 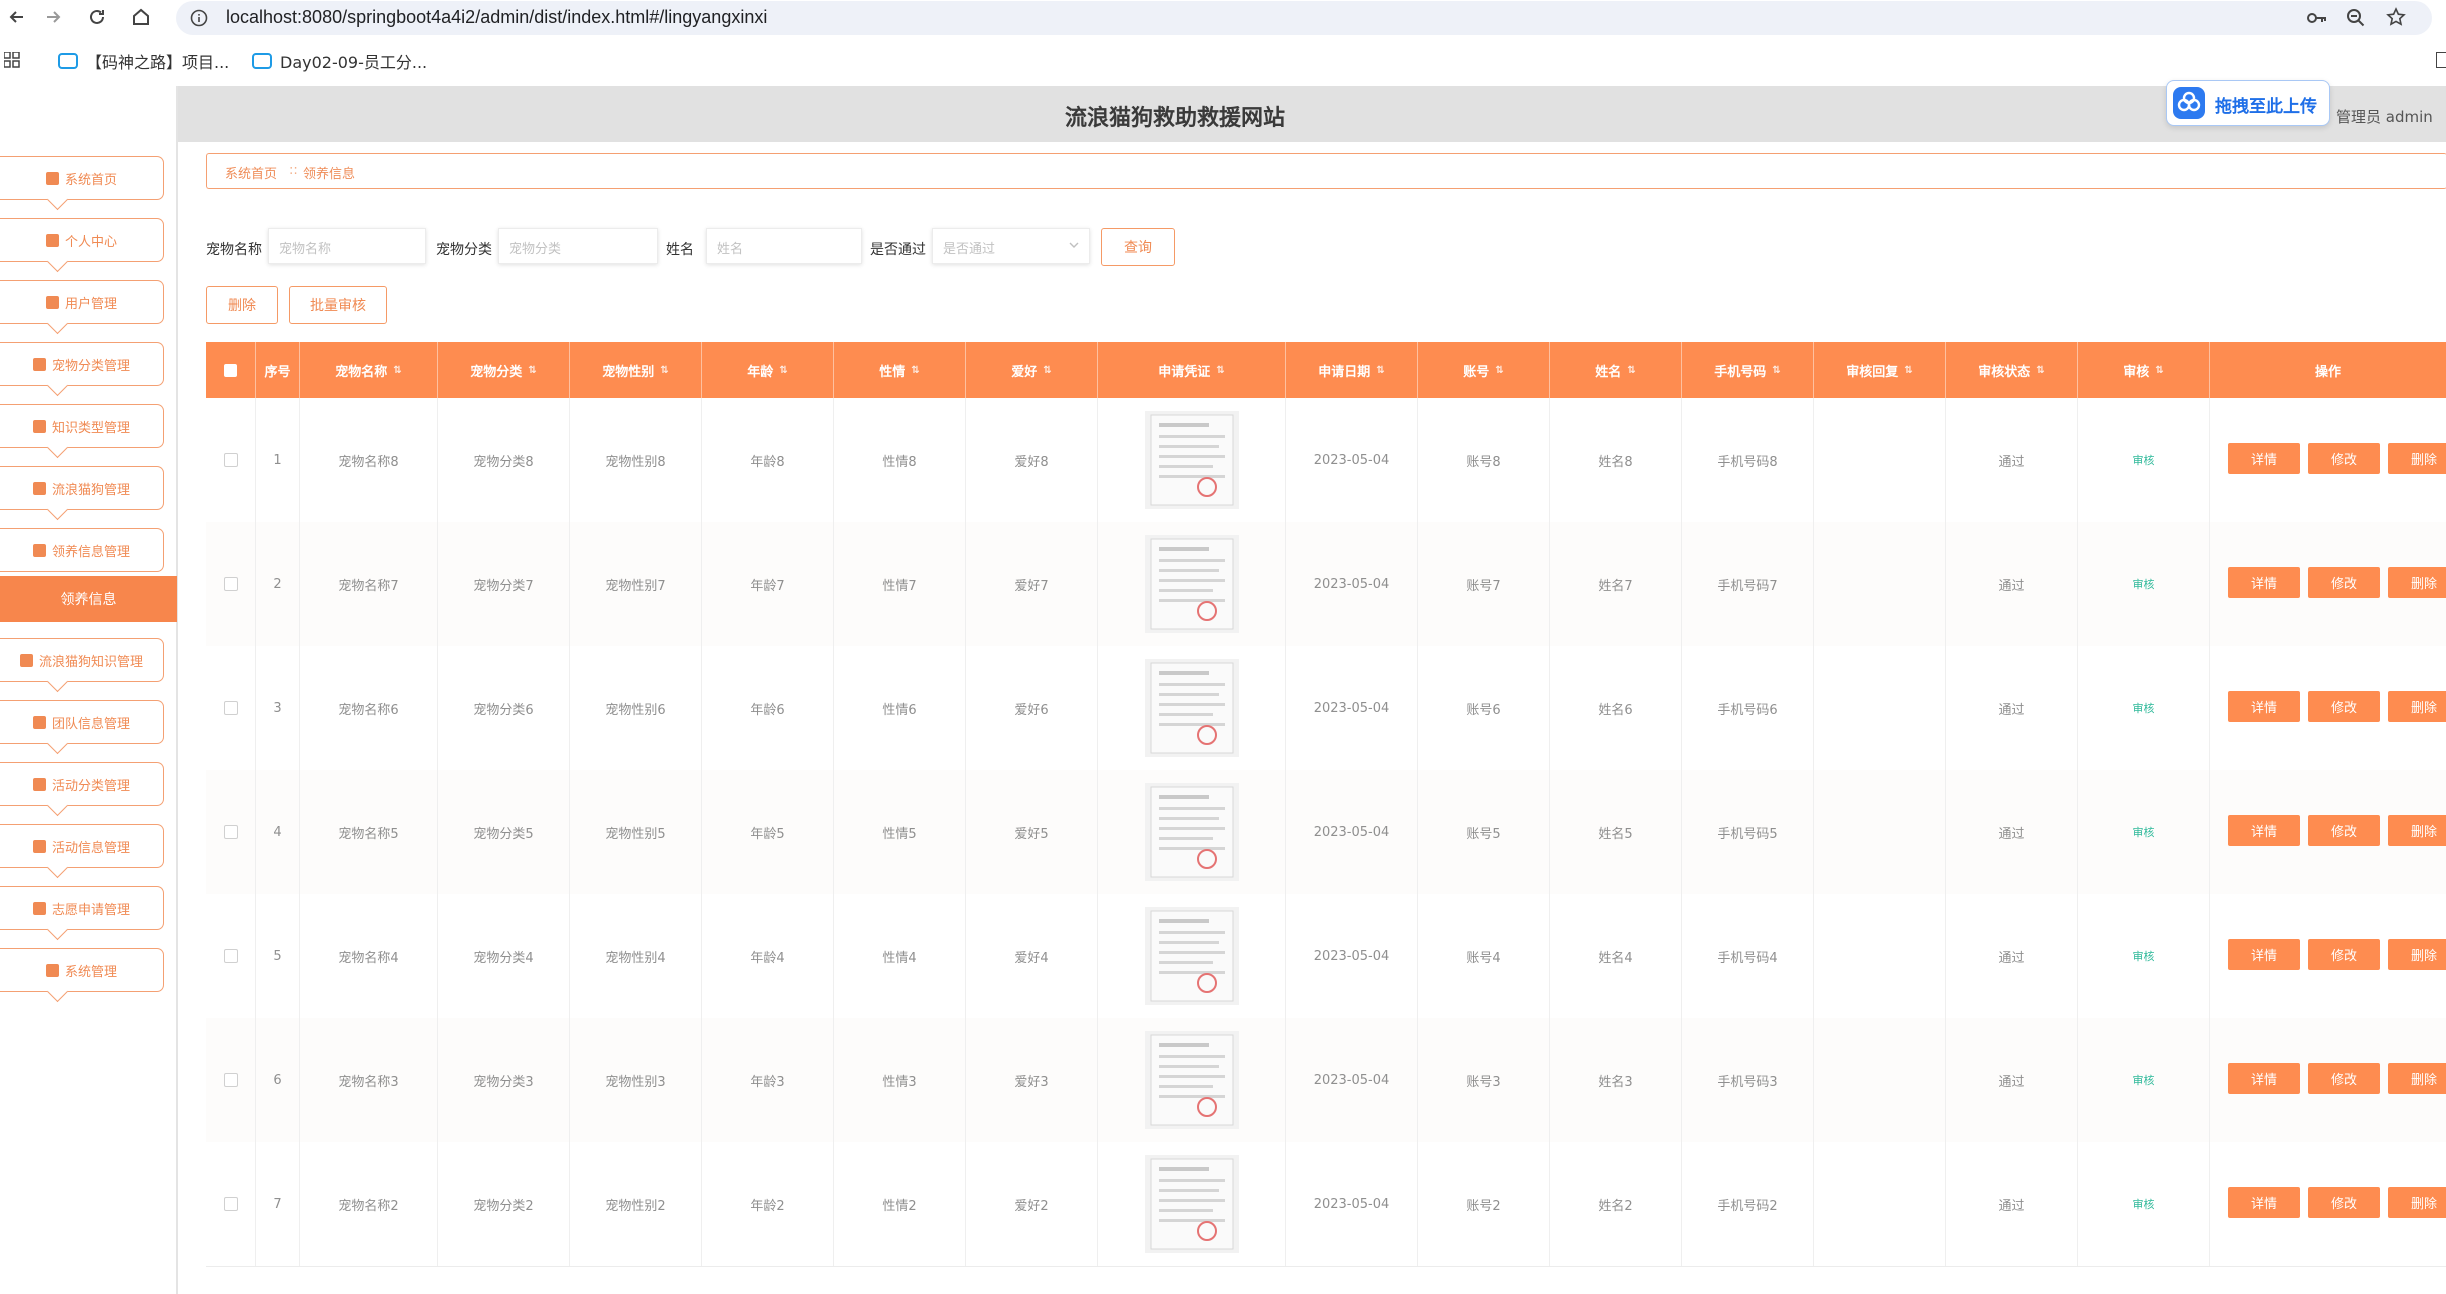 What do you see at coordinates (82, 369) in the screenshot?
I see `sidebar-item-pet-category: 宠物分类管理` at bounding box center [82, 369].